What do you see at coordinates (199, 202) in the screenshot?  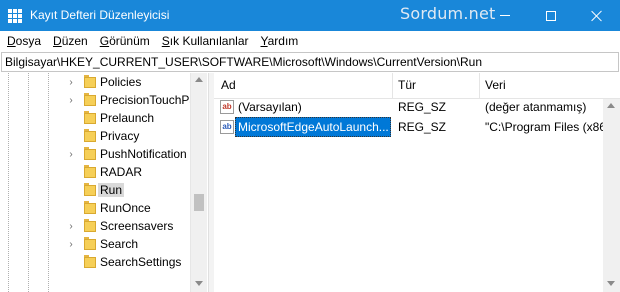 I see `scrollbar-thumb` at bounding box center [199, 202].